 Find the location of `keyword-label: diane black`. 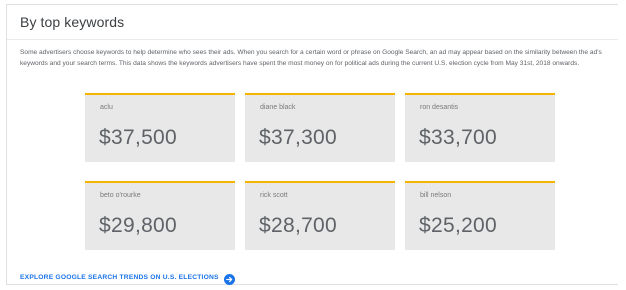

keyword-label: diane black is located at coordinates (278, 107).